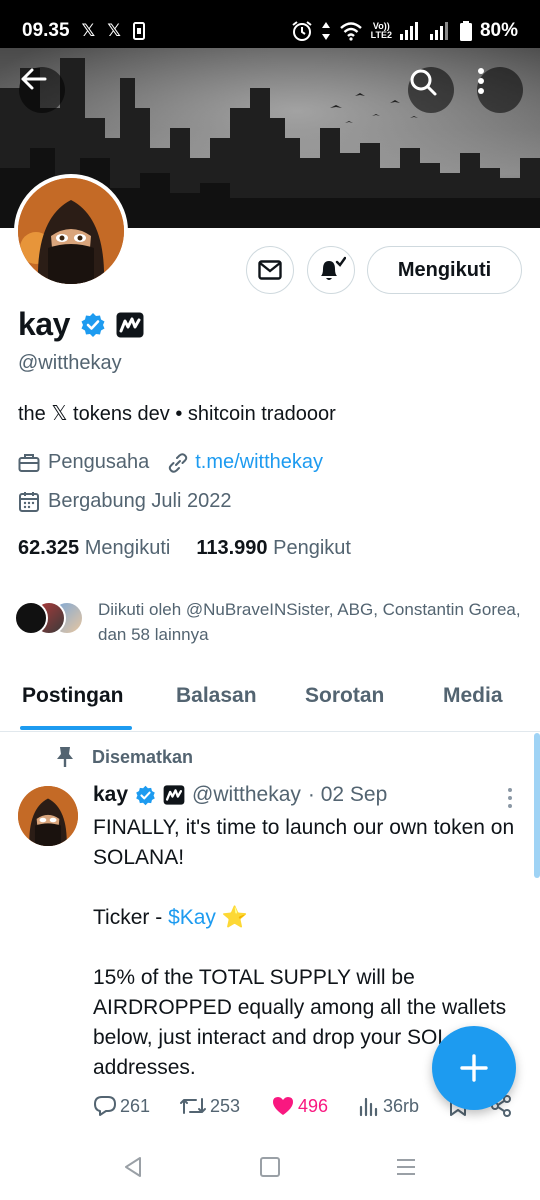 Image resolution: width=540 pixels, height=1200 pixels. What do you see at coordinates (140, 501) in the screenshot?
I see `profile-joined: Bergabung Juli 2022` at bounding box center [140, 501].